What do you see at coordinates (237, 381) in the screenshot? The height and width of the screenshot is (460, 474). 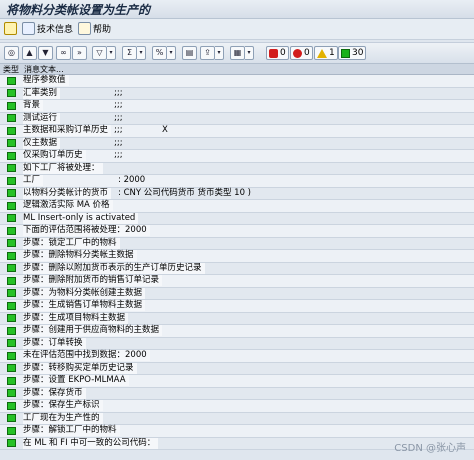 I see `table-row: 步骤：设置 EKPO-MLMAA` at bounding box center [237, 381].